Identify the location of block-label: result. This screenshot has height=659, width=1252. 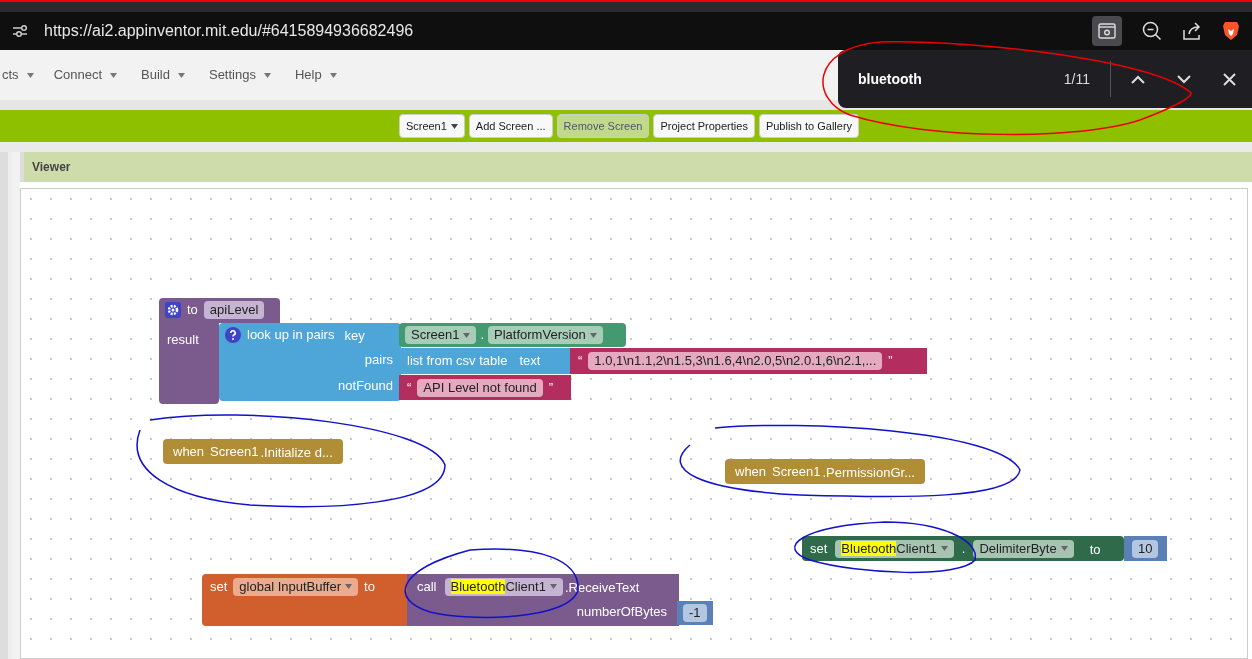
(183, 339).